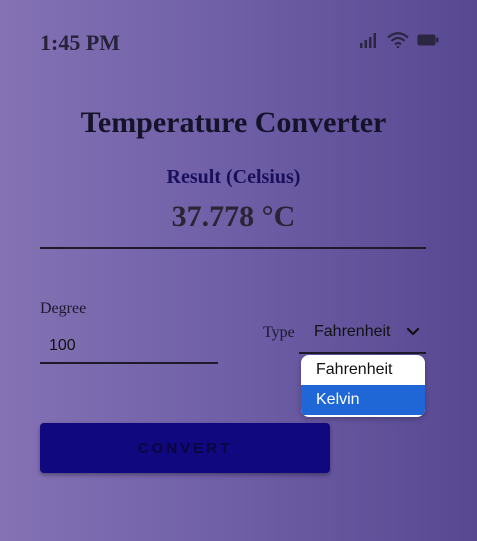  What do you see at coordinates (233, 248) in the screenshot?
I see `result-divider` at bounding box center [233, 248].